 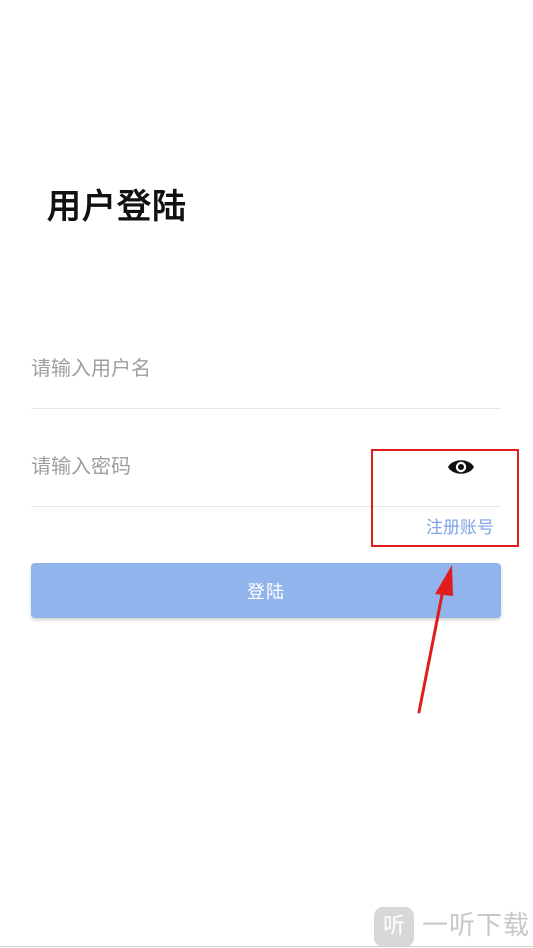 What do you see at coordinates (476, 926) in the screenshot?
I see `watermark-text: 一听下载` at bounding box center [476, 926].